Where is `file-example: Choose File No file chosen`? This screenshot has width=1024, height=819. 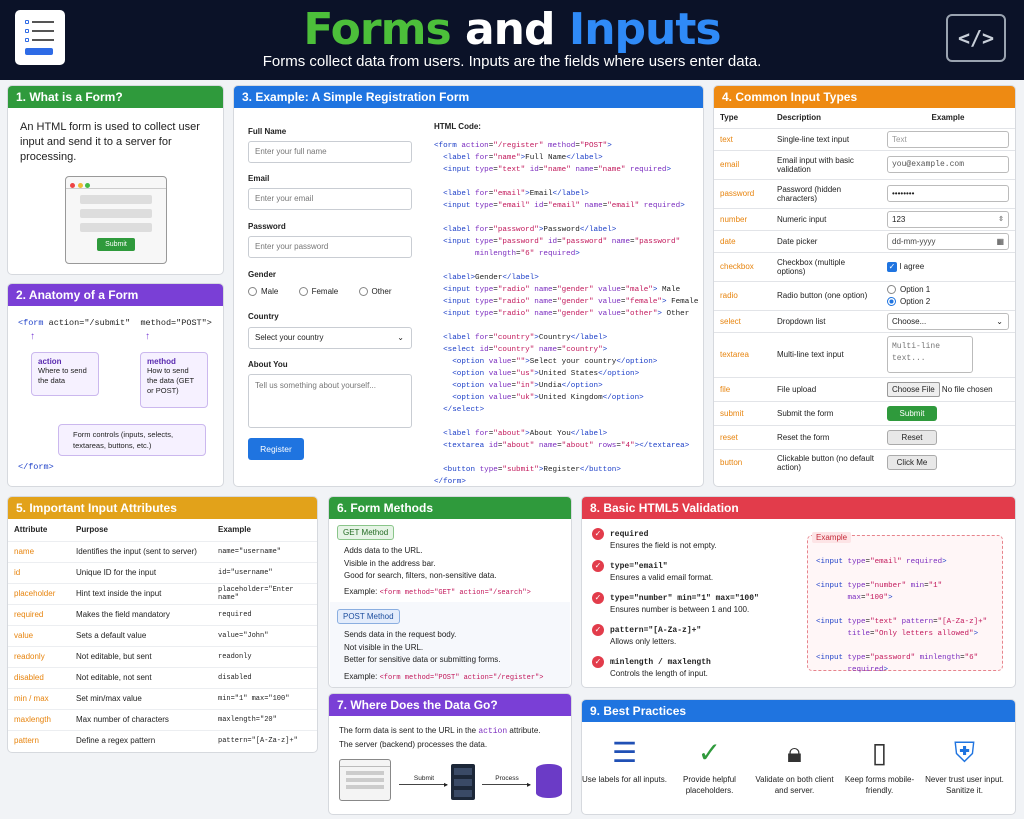
file-example: Choose File No file chosen is located at coordinates (948, 388).